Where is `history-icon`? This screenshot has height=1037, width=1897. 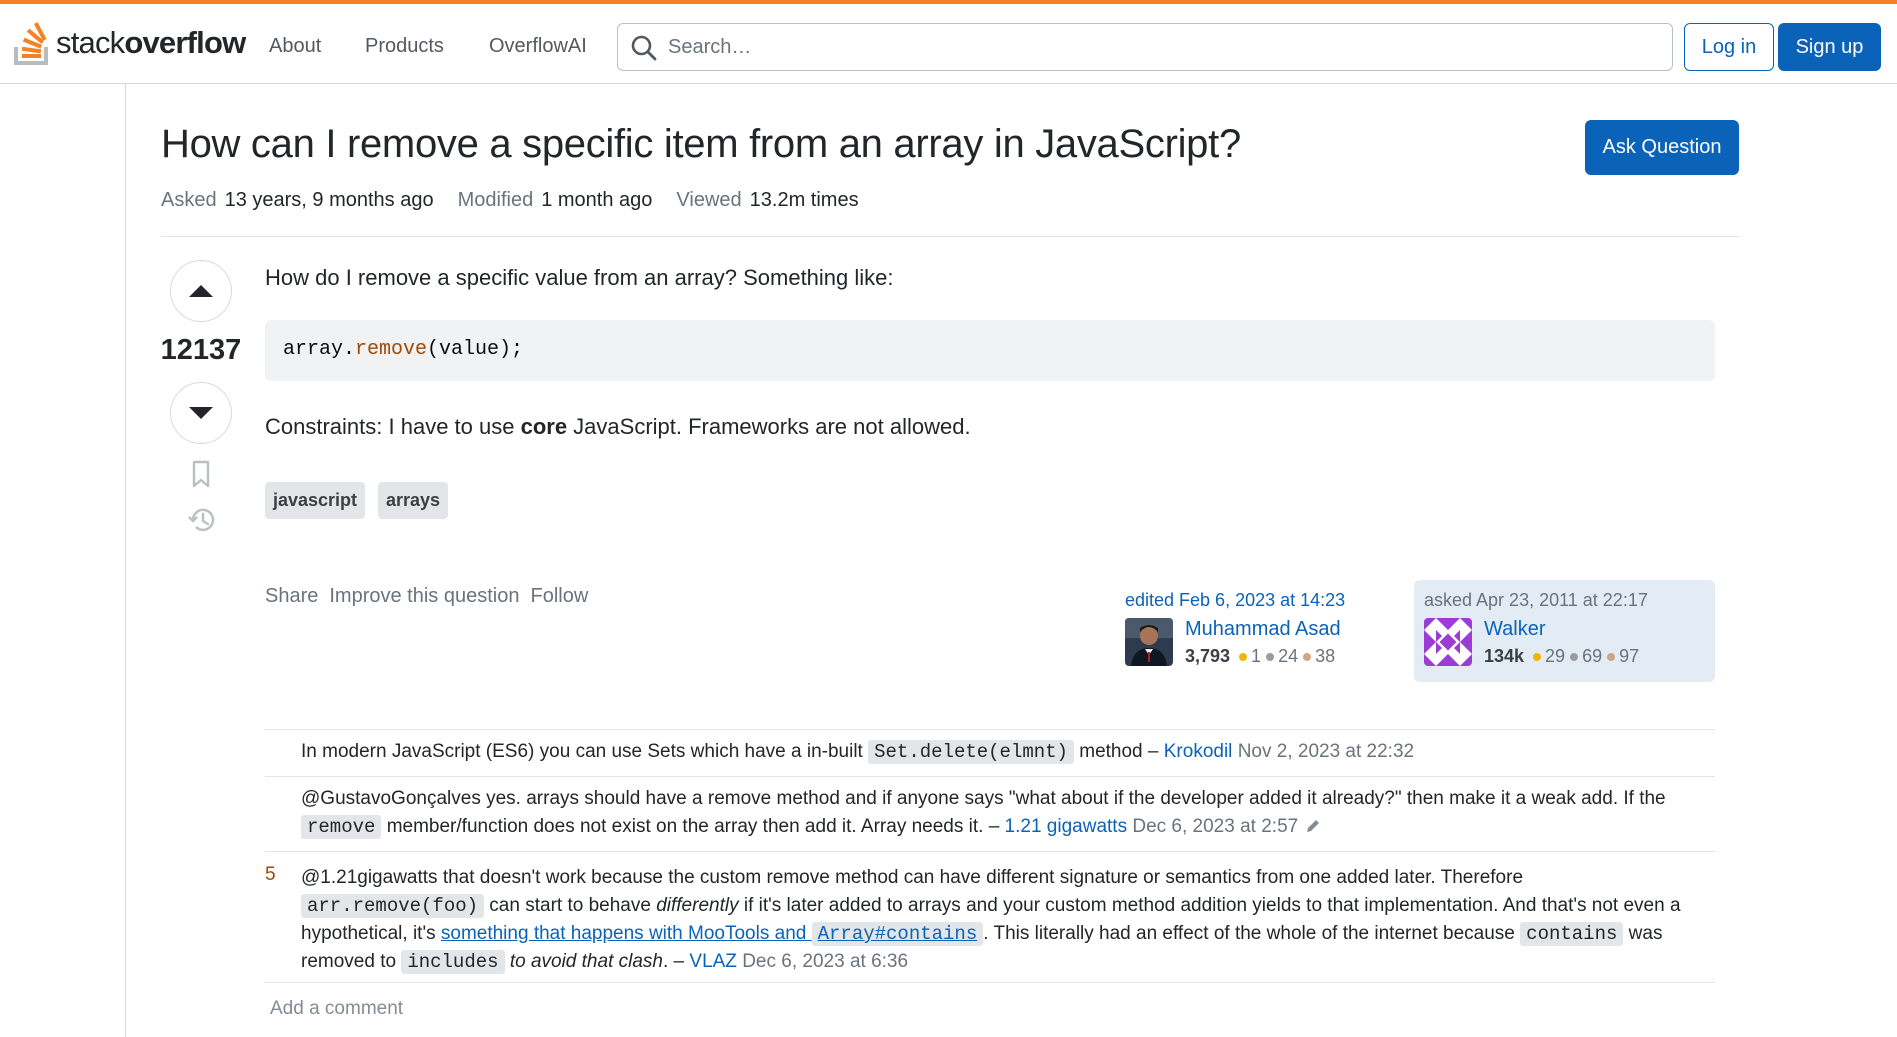 history-icon is located at coordinates (202, 520).